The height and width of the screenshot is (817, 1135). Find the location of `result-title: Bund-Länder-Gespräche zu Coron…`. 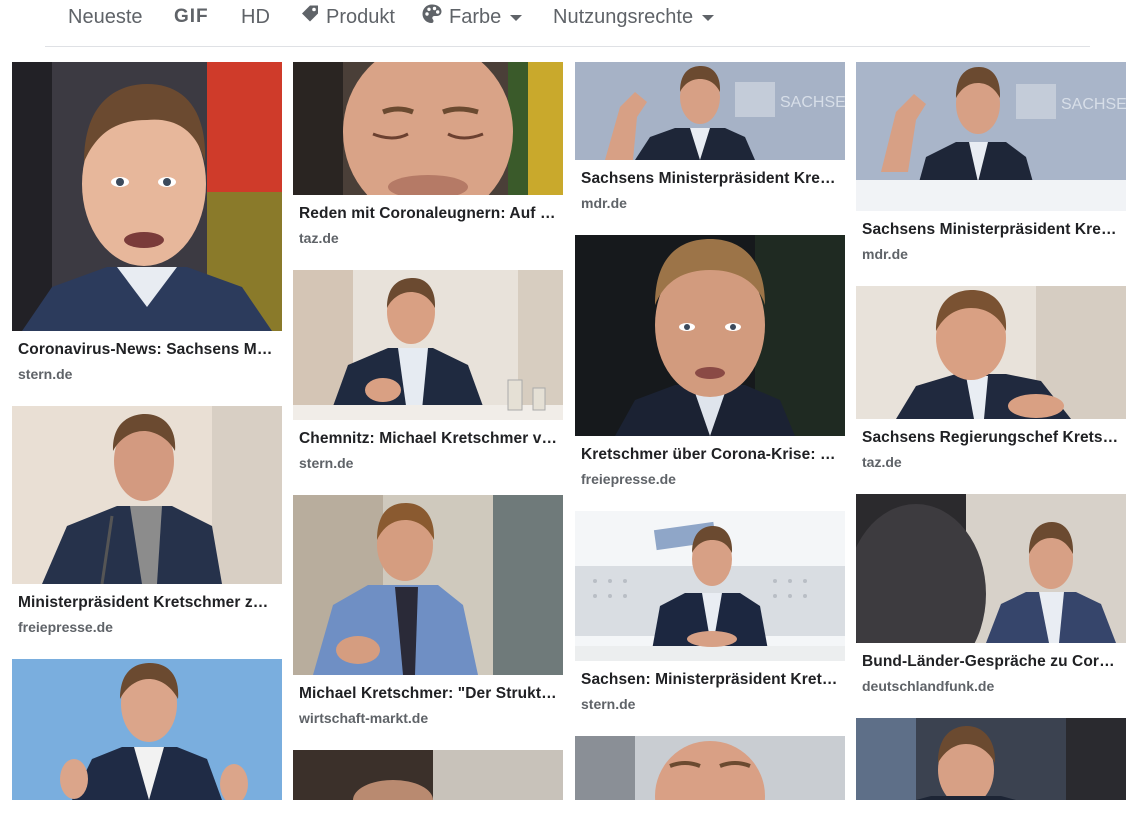

result-title: Bund-Länder-Gespräche zu Coron… is located at coordinates (988, 662).